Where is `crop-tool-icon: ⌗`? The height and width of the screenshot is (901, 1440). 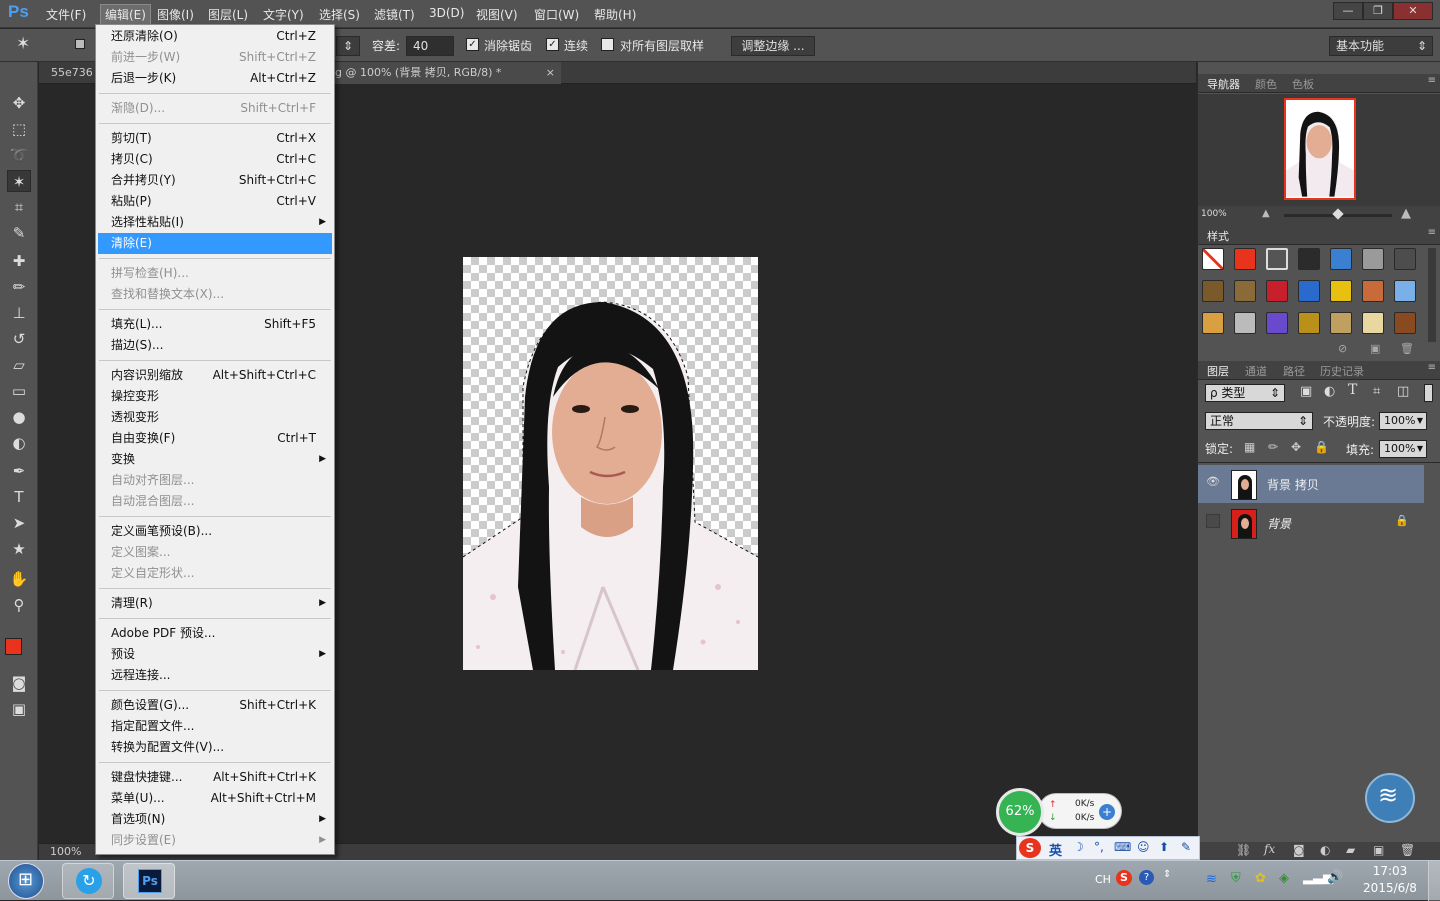
crop-tool-icon: ⌗ is located at coordinates (19, 207).